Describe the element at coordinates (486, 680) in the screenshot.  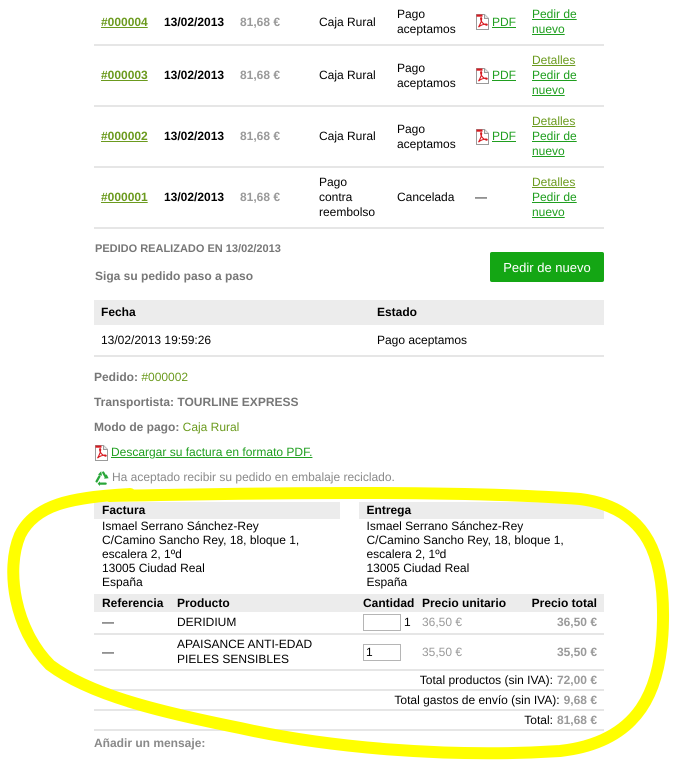
I see `total-label: Total productos (sin IVA):` at that location.